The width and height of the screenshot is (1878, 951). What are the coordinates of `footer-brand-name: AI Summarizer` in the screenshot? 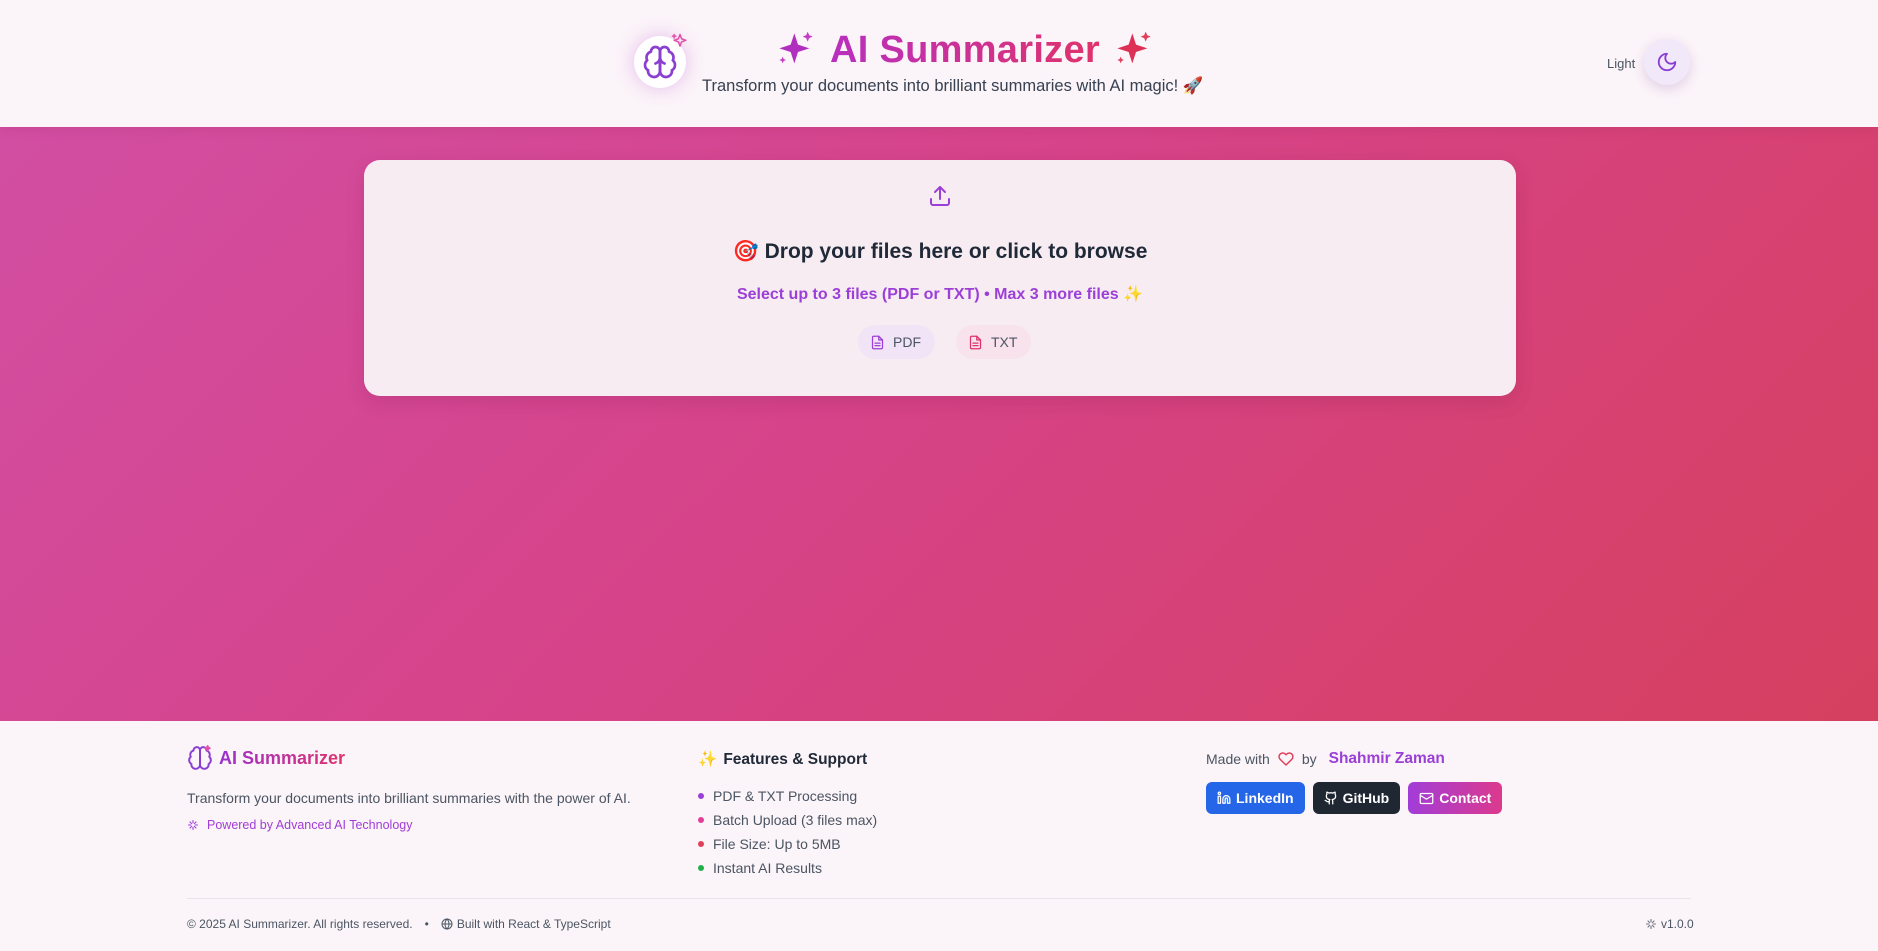 It's located at (282, 757).